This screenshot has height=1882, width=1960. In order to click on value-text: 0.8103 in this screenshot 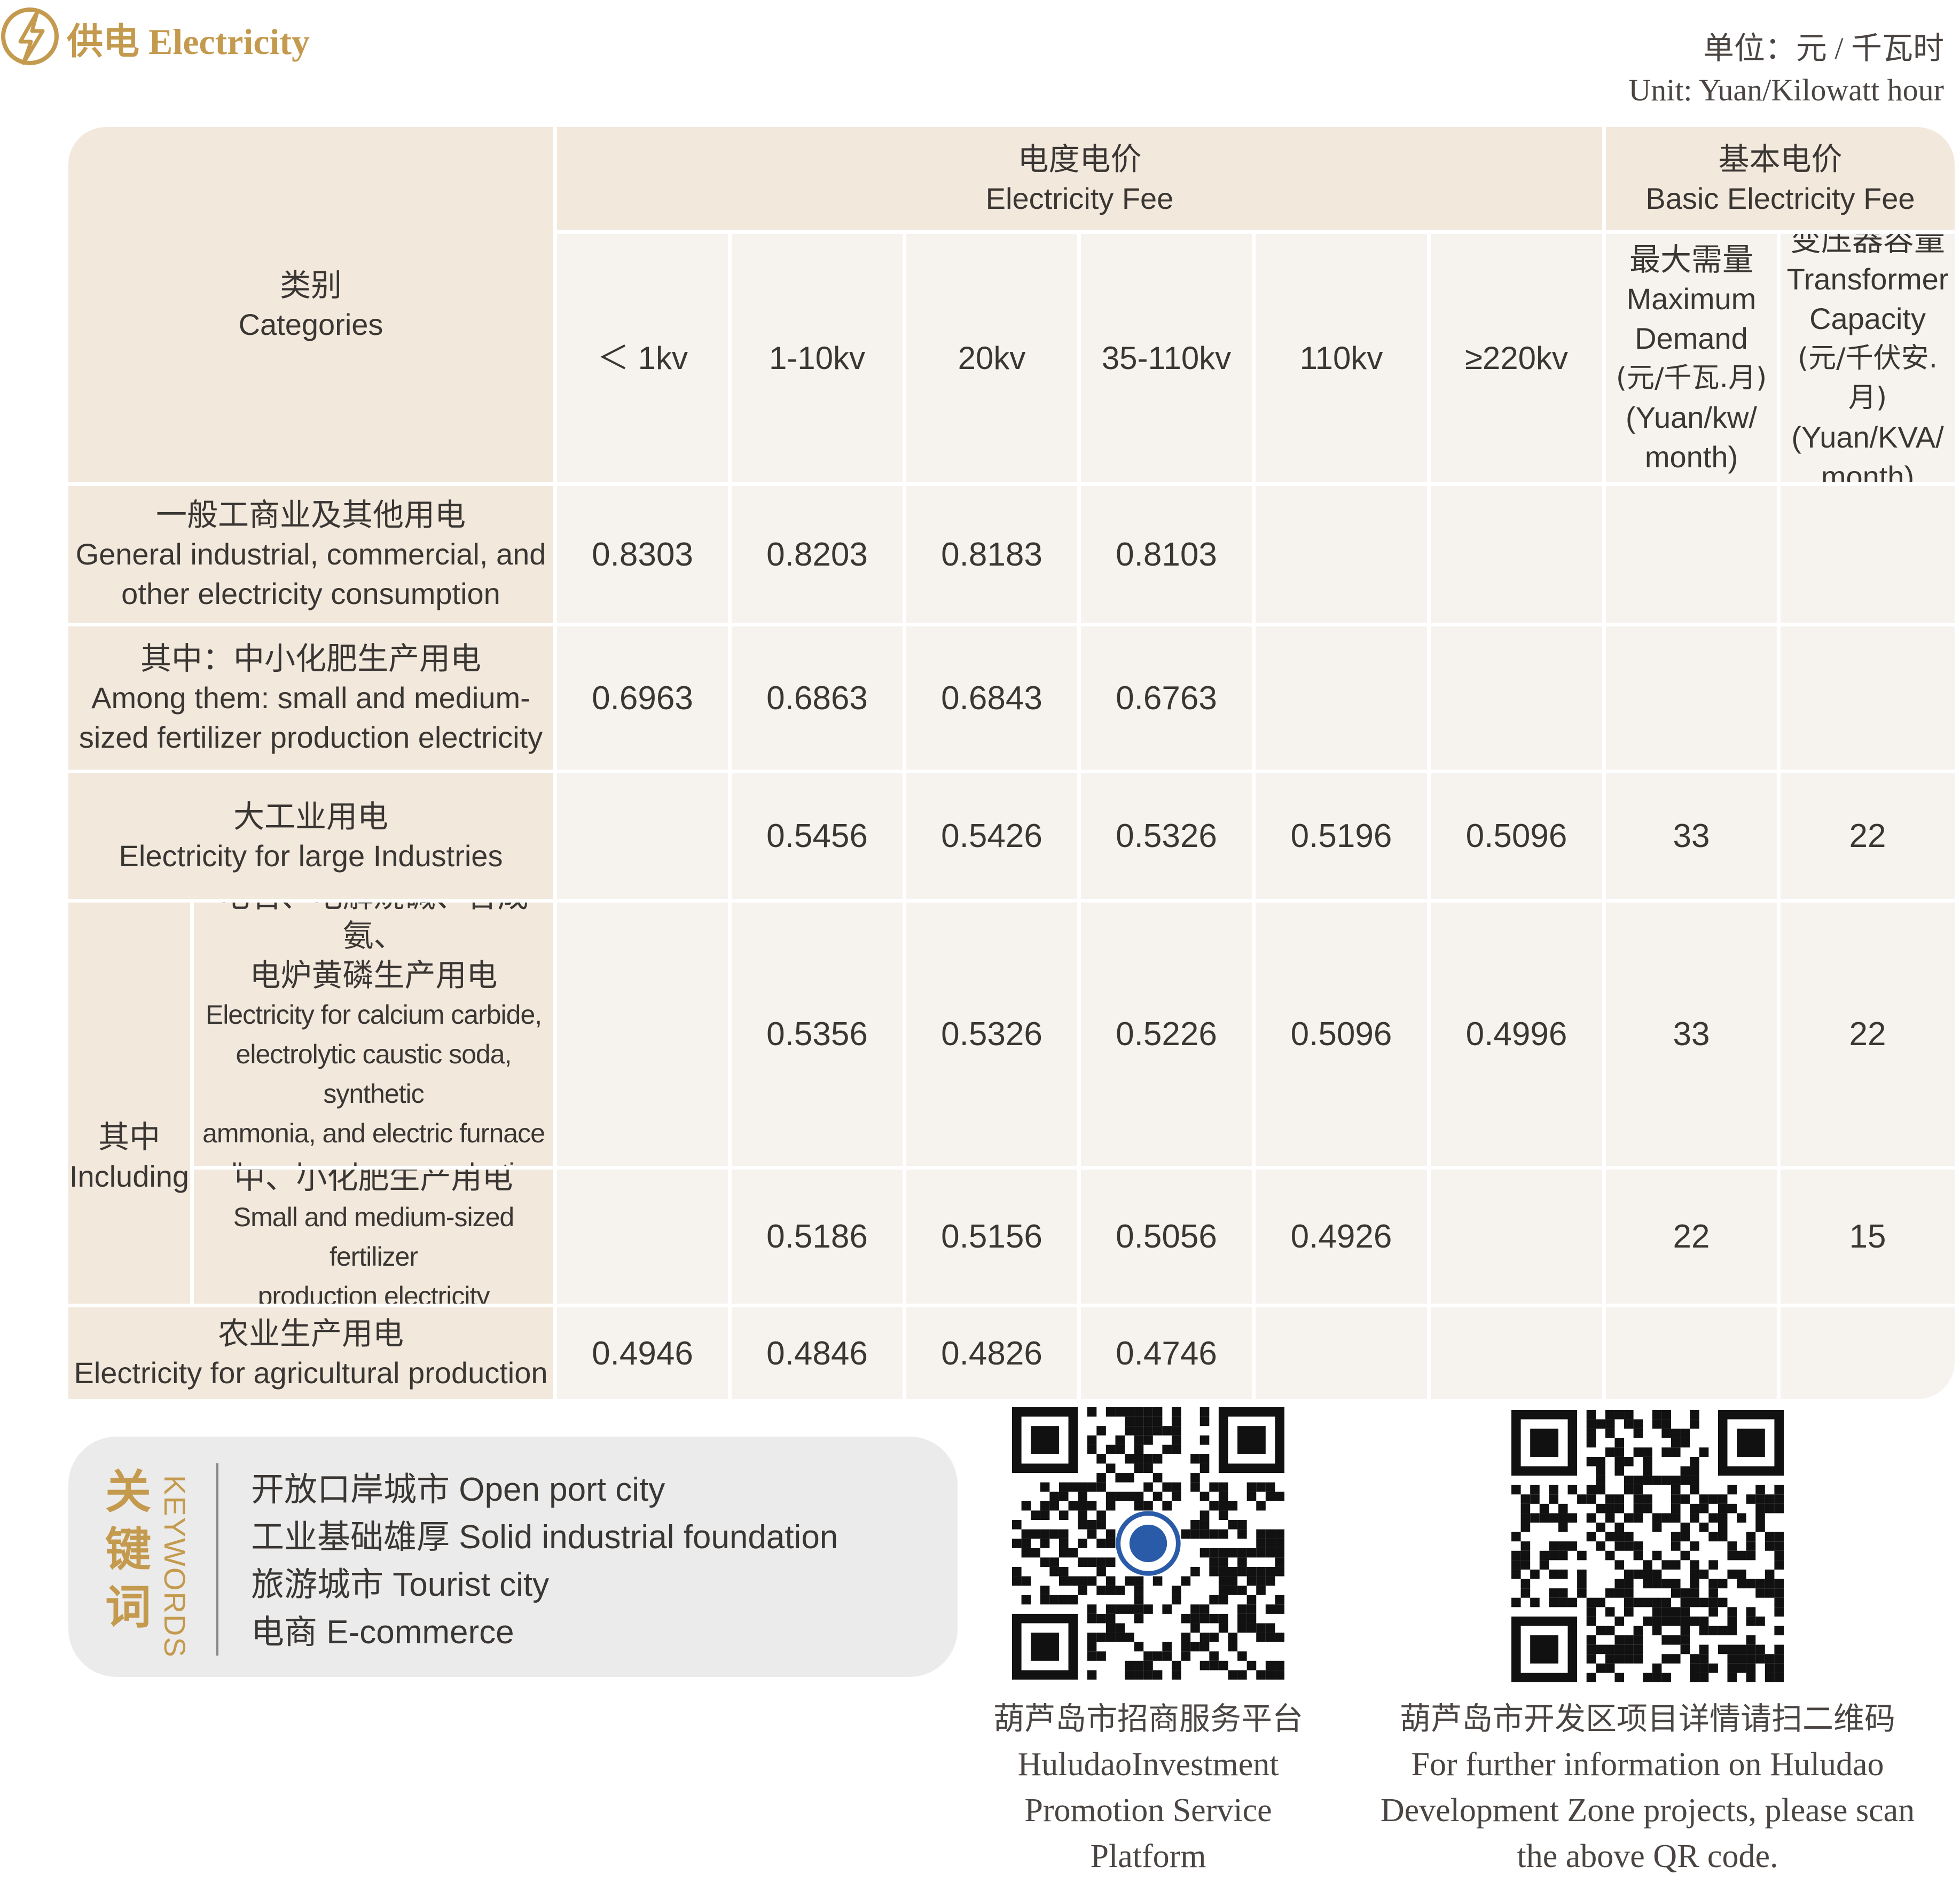, I will do `click(1166, 555)`.